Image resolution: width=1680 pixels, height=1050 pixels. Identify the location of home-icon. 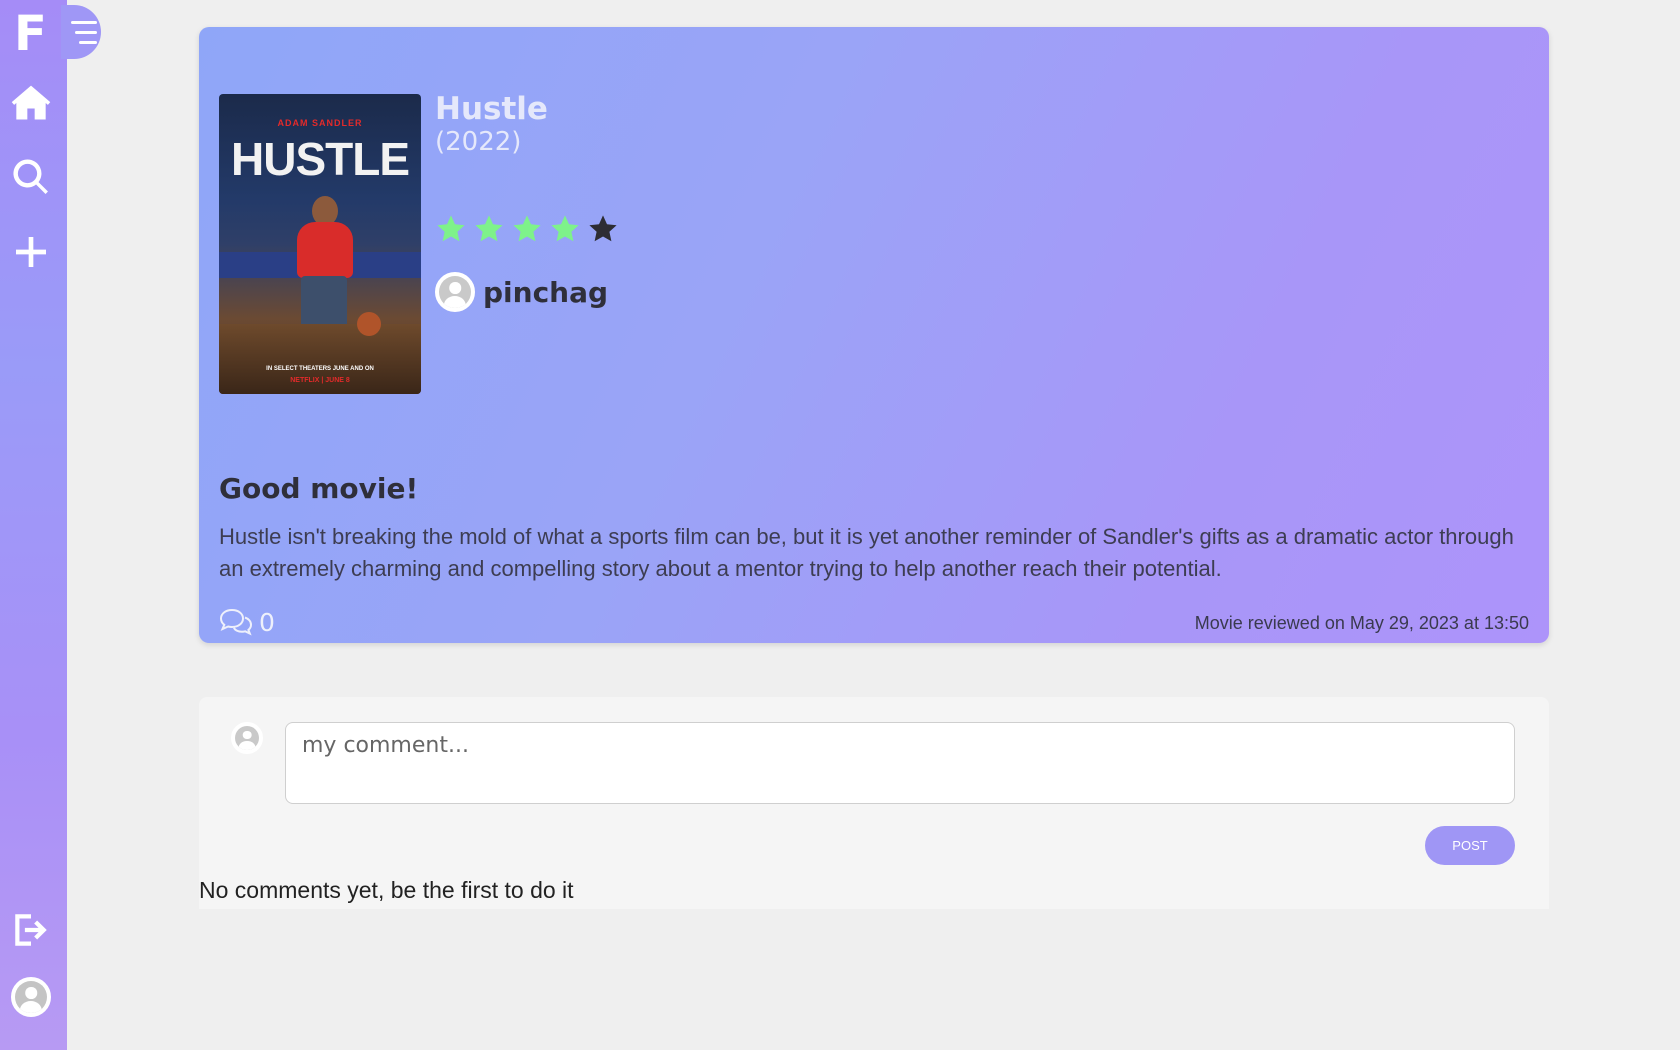
(31, 103).